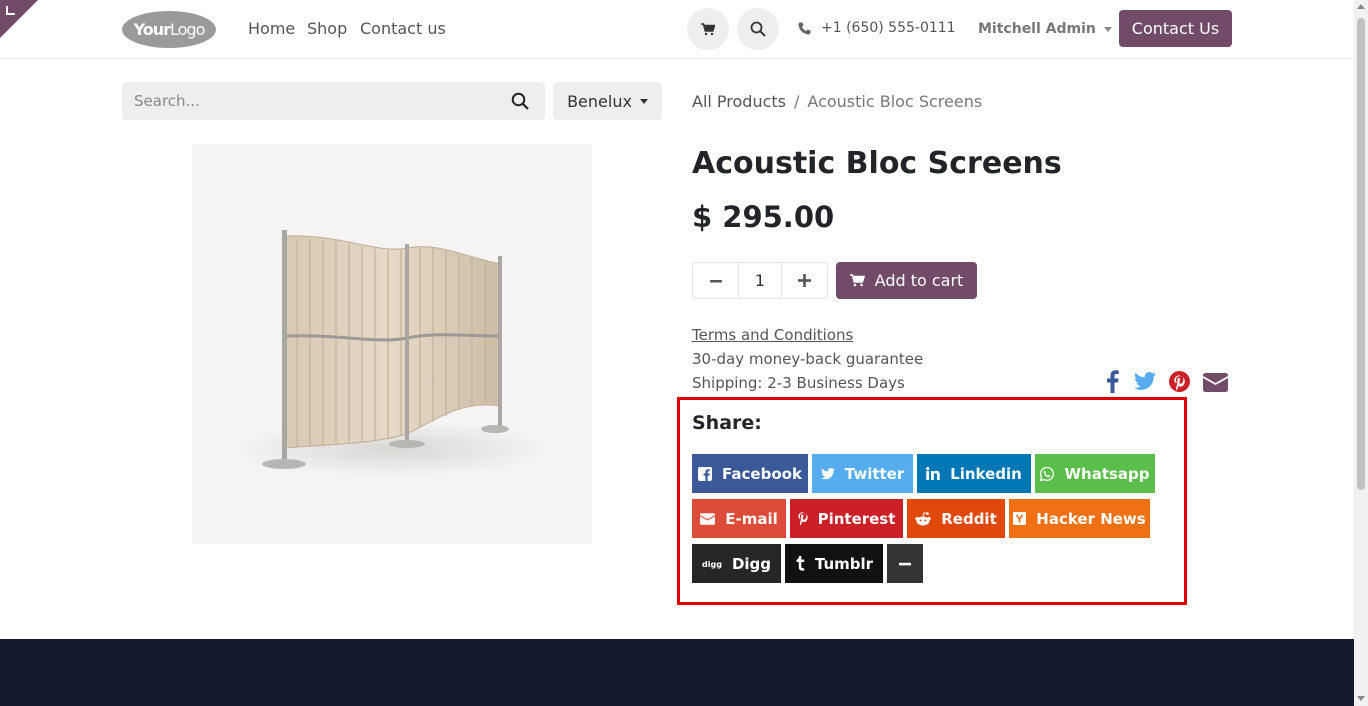  Describe the element at coordinates (986, 473) in the screenshot. I see `share-linkedin-label: Linkedin` at that location.